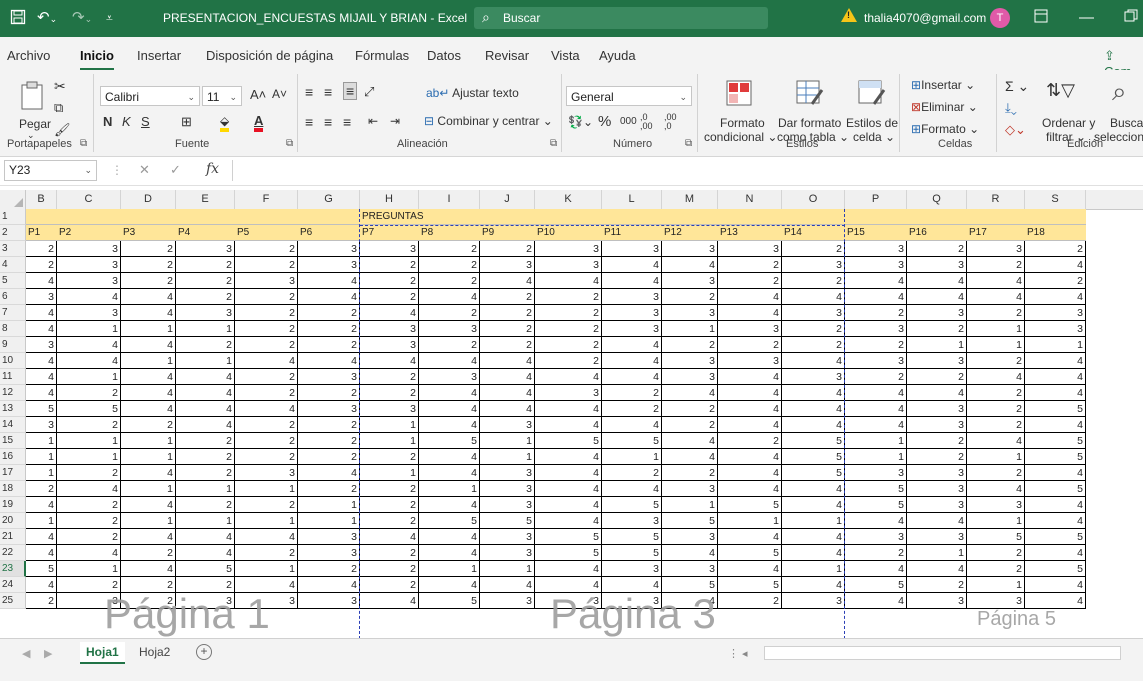  I want to click on align-top-icon: ≡, so click(309, 92).